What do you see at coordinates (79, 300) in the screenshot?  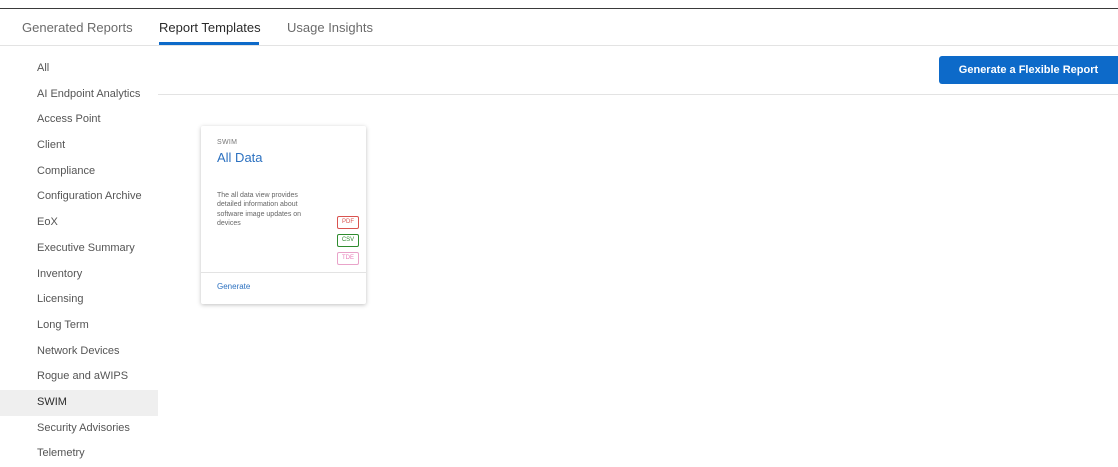 I see `sidebar-item-licensing: Licensing` at bounding box center [79, 300].